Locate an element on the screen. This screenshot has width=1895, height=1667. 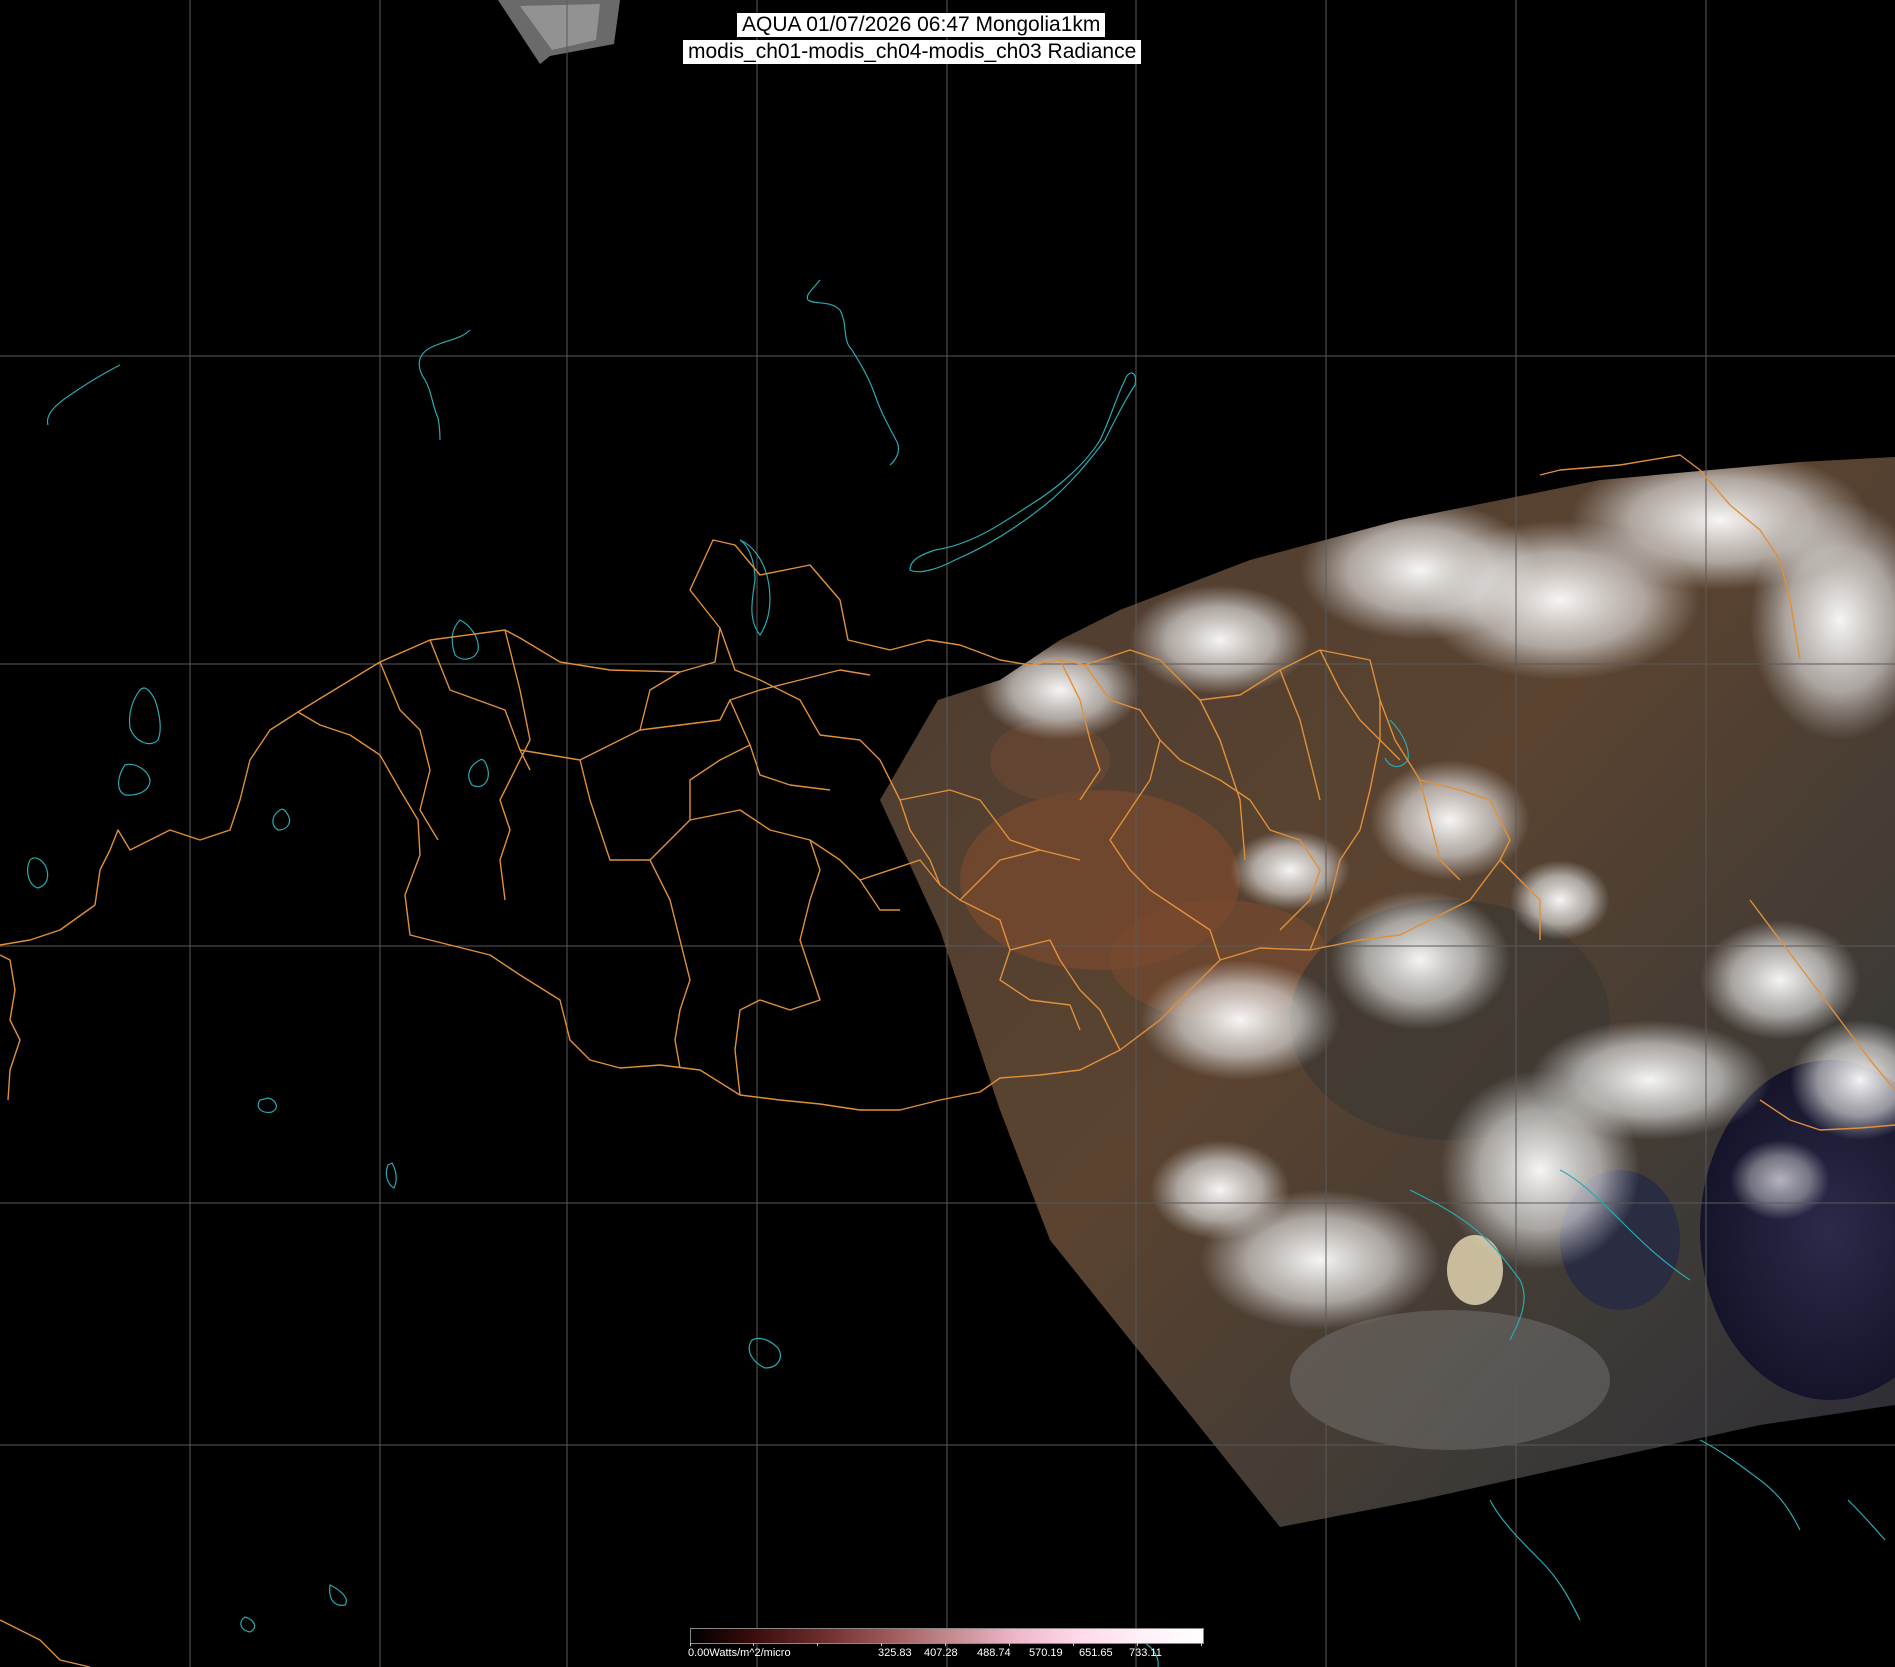
colorbar-tick-label: 570.19 is located at coordinates (1046, 1653).